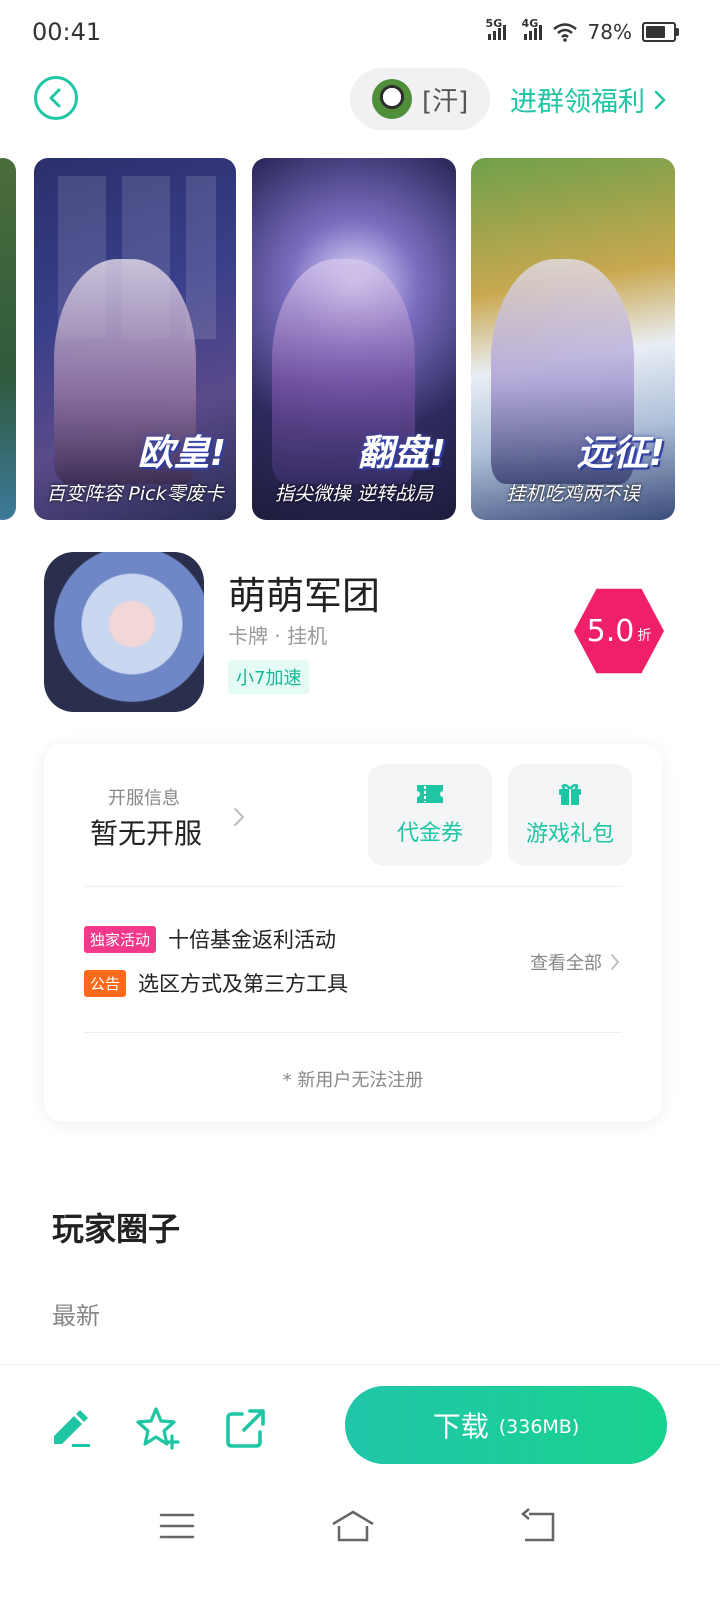  I want to click on chevron-left-icon, so click(55, 98).